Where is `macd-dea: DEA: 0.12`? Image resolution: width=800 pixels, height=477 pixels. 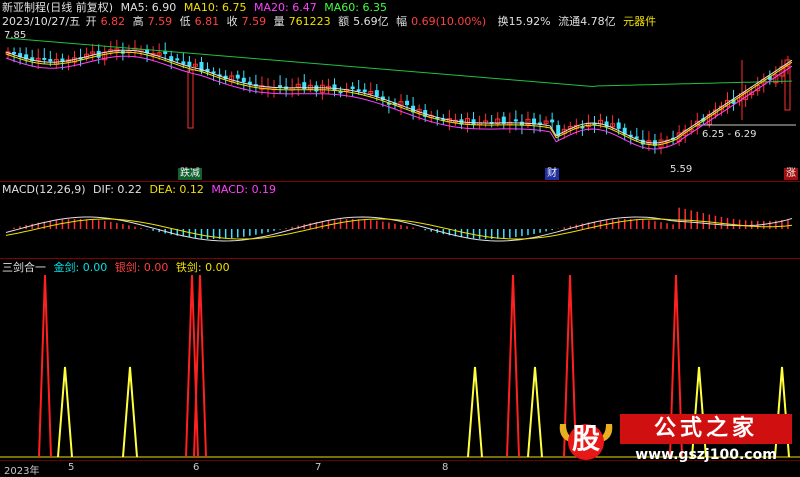 macd-dea: DEA: 0.12 is located at coordinates (176, 189).